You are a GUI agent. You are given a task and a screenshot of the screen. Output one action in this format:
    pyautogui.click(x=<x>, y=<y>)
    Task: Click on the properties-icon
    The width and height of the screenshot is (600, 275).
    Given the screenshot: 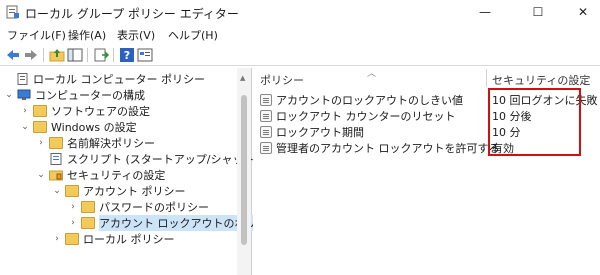 What is the action you would take?
    pyautogui.click(x=145, y=55)
    